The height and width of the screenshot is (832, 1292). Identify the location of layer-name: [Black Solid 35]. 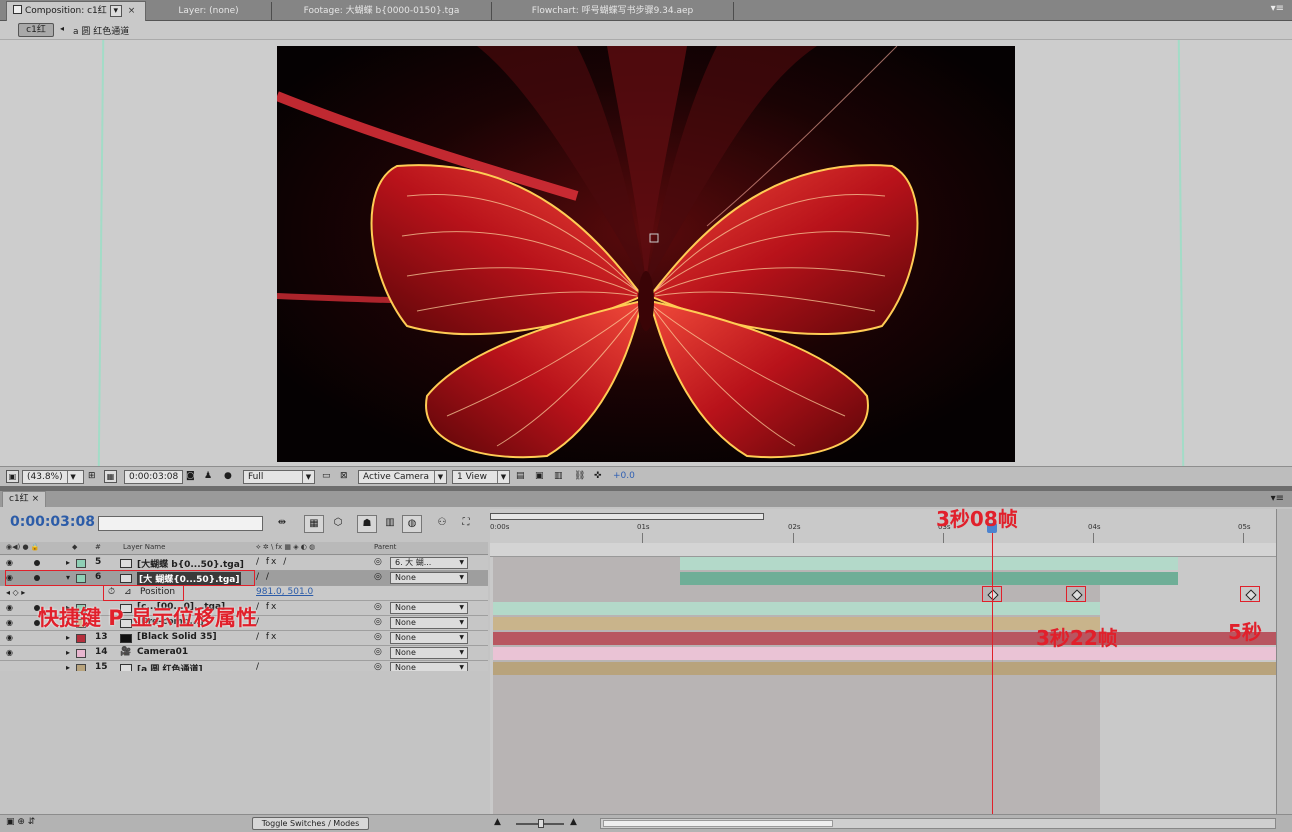
(177, 637).